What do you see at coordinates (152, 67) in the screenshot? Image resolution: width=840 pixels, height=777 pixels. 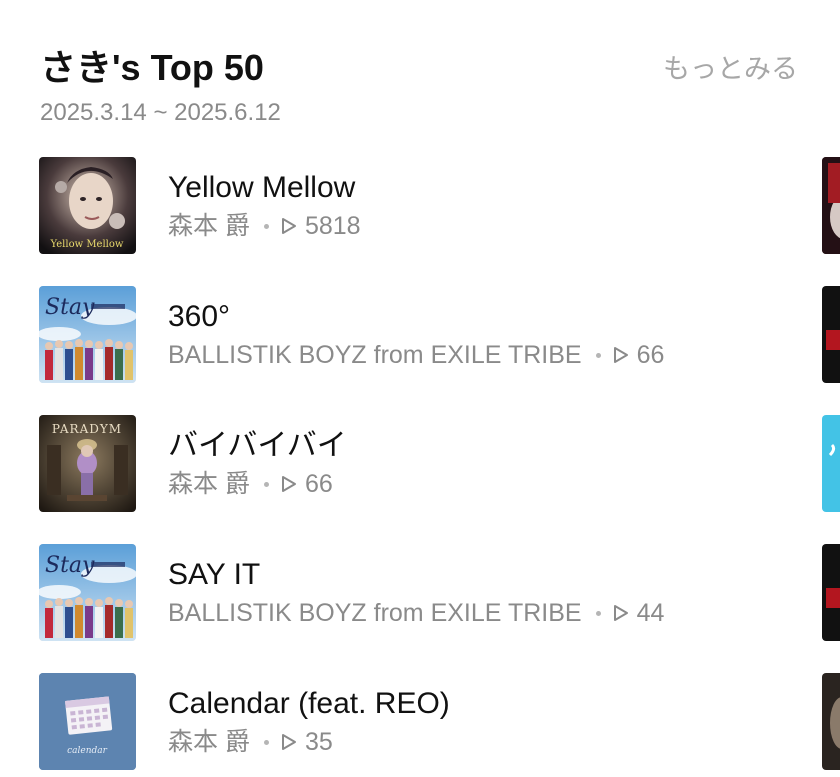 I see `page-title: さき's Top 50` at bounding box center [152, 67].